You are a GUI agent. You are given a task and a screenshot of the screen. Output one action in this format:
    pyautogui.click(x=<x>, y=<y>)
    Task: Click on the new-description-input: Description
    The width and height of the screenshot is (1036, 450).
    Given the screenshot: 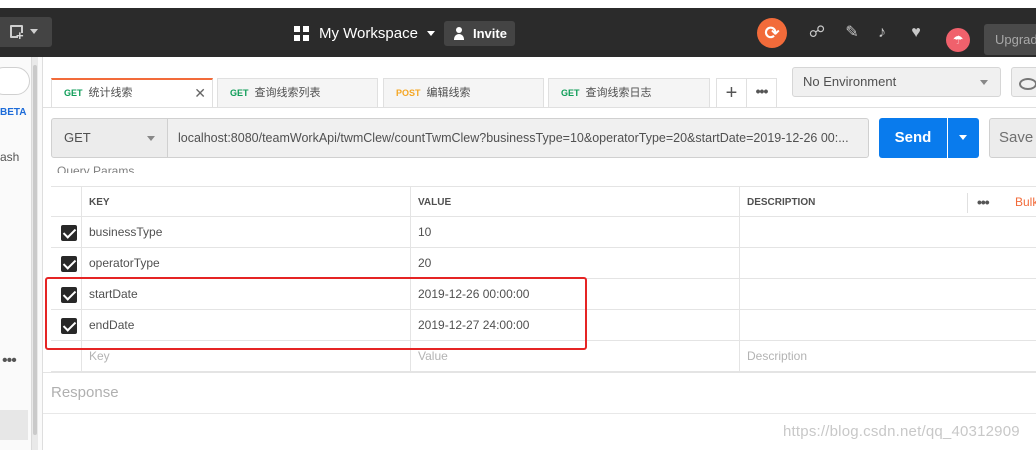 What is the action you would take?
    pyautogui.click(x=777, y=356)
    